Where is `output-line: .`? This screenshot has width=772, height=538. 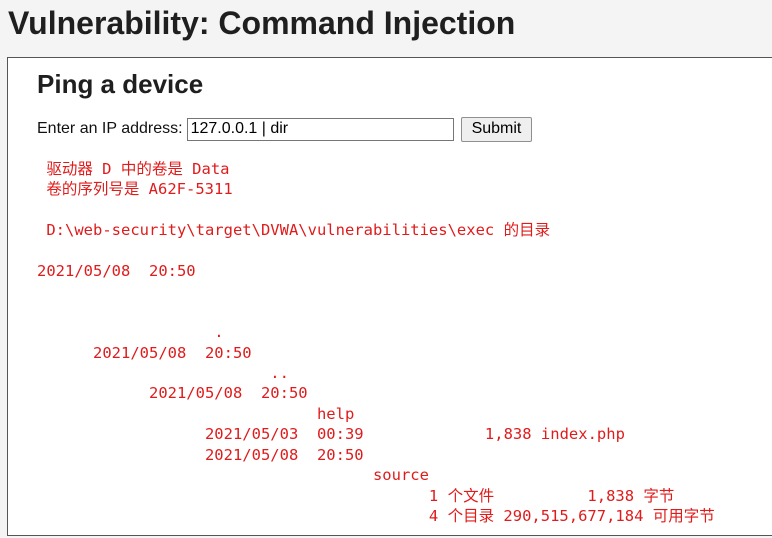
output-line: . is located at coordinates (130, 332).